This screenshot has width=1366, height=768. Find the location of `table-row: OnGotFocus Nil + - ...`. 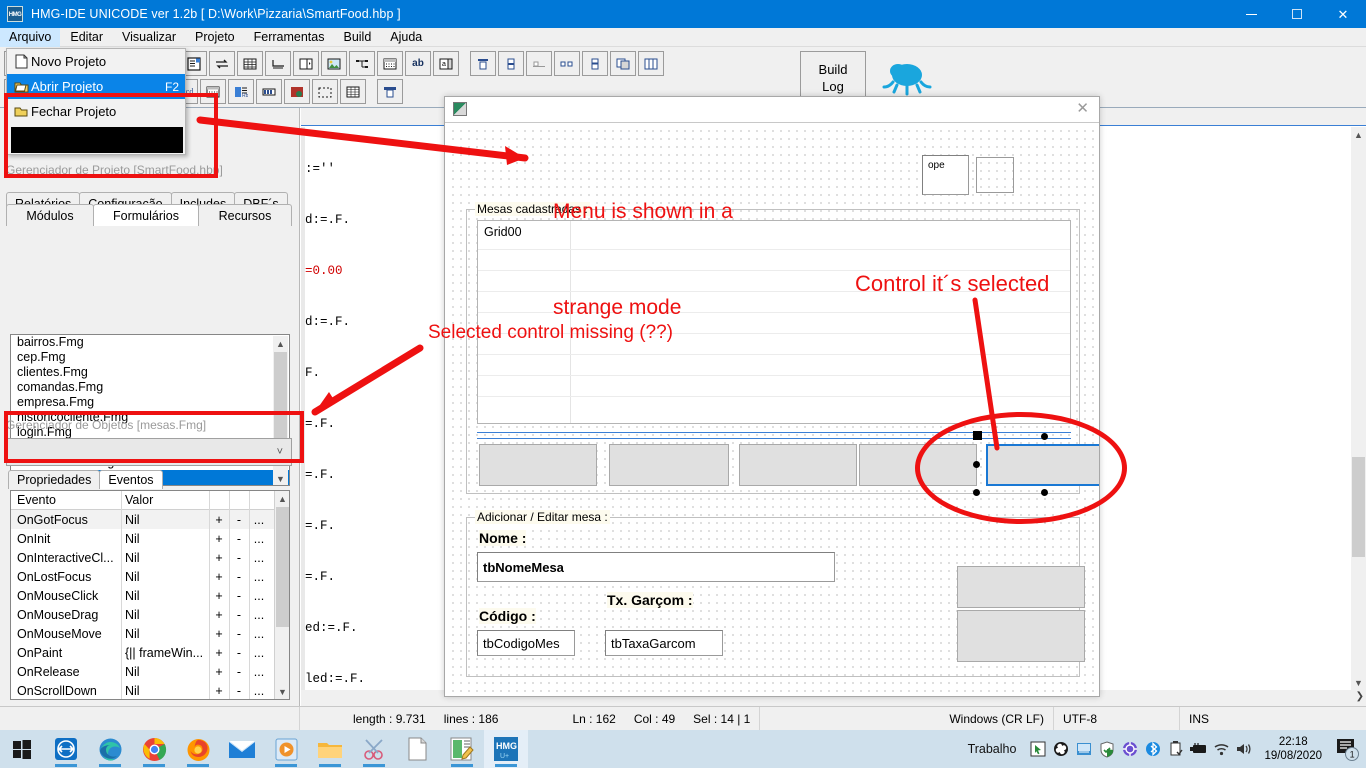

table-row: OnGotFocus Nil + - ... is located at coordinates (150, 519).